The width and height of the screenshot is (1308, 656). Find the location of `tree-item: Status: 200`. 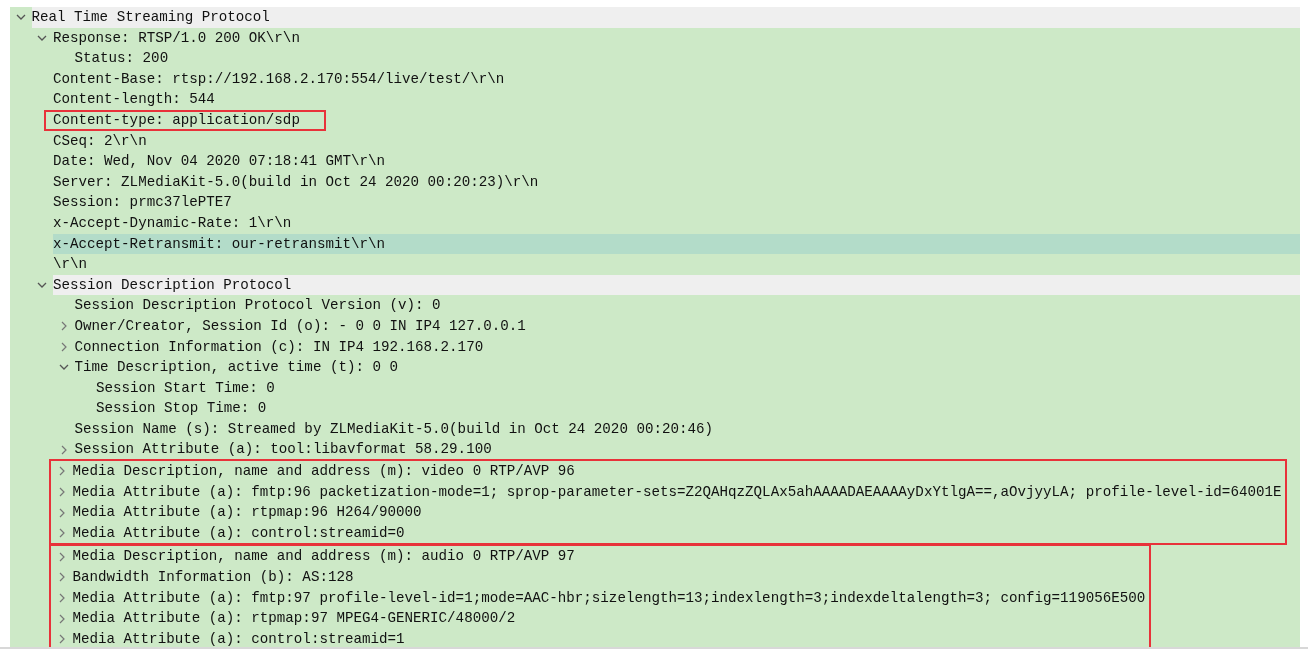

tree-item: Status: 200 is located at coordinates (687, 58).